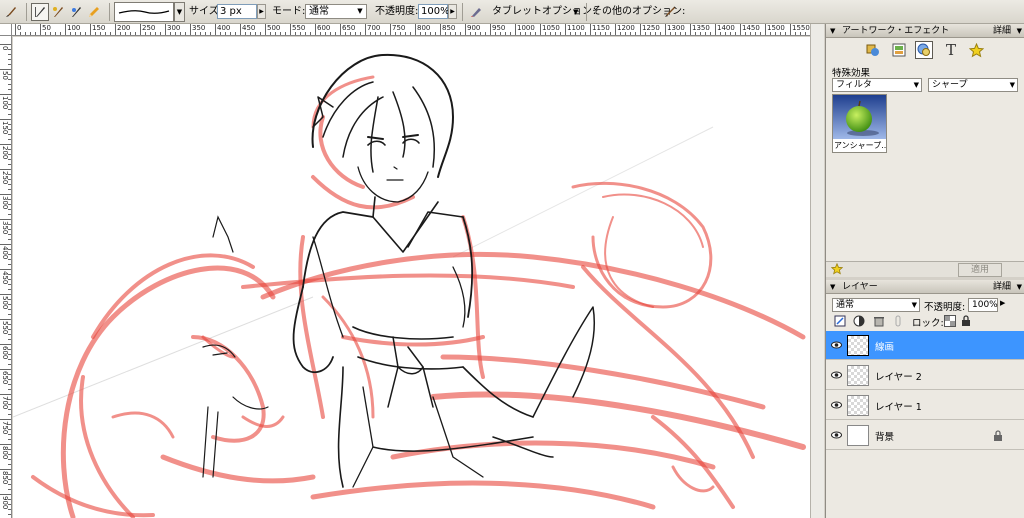  What do you see at coordinates (526, 28) in the screenshot?
I see `ruler-label: 1000` at bounding box center [526, 28].